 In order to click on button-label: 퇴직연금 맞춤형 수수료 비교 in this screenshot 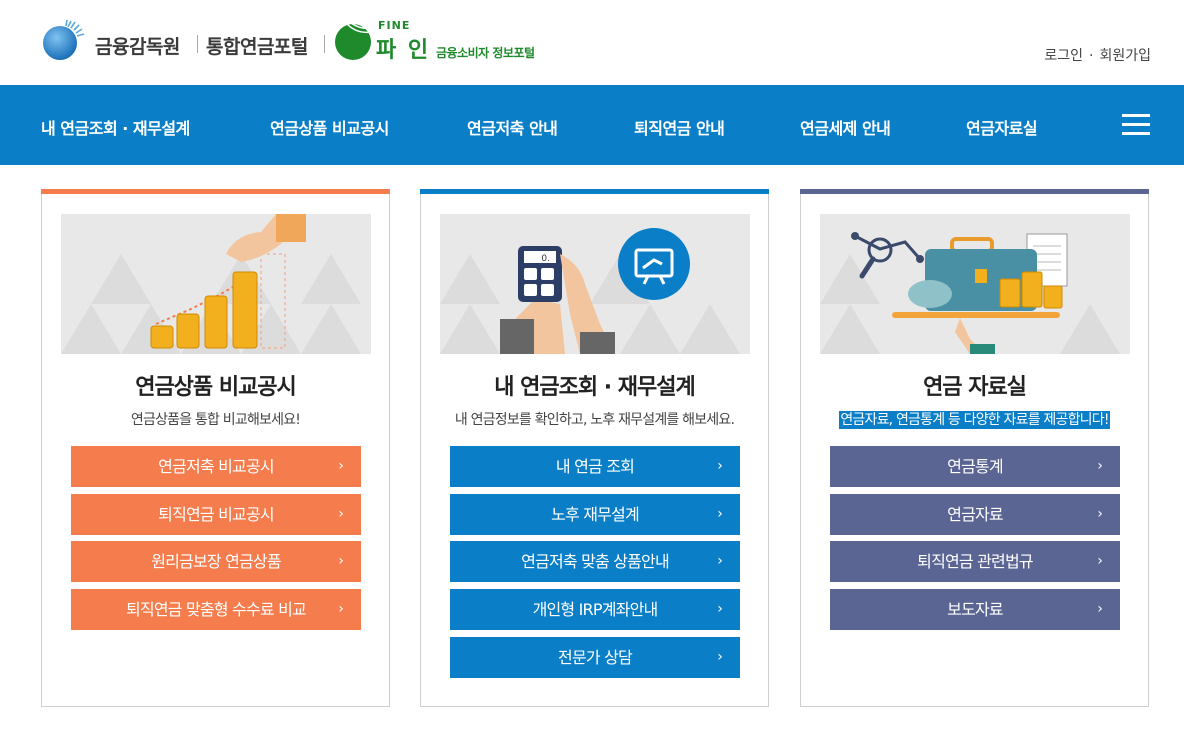, I will do `click(216, 609)`.